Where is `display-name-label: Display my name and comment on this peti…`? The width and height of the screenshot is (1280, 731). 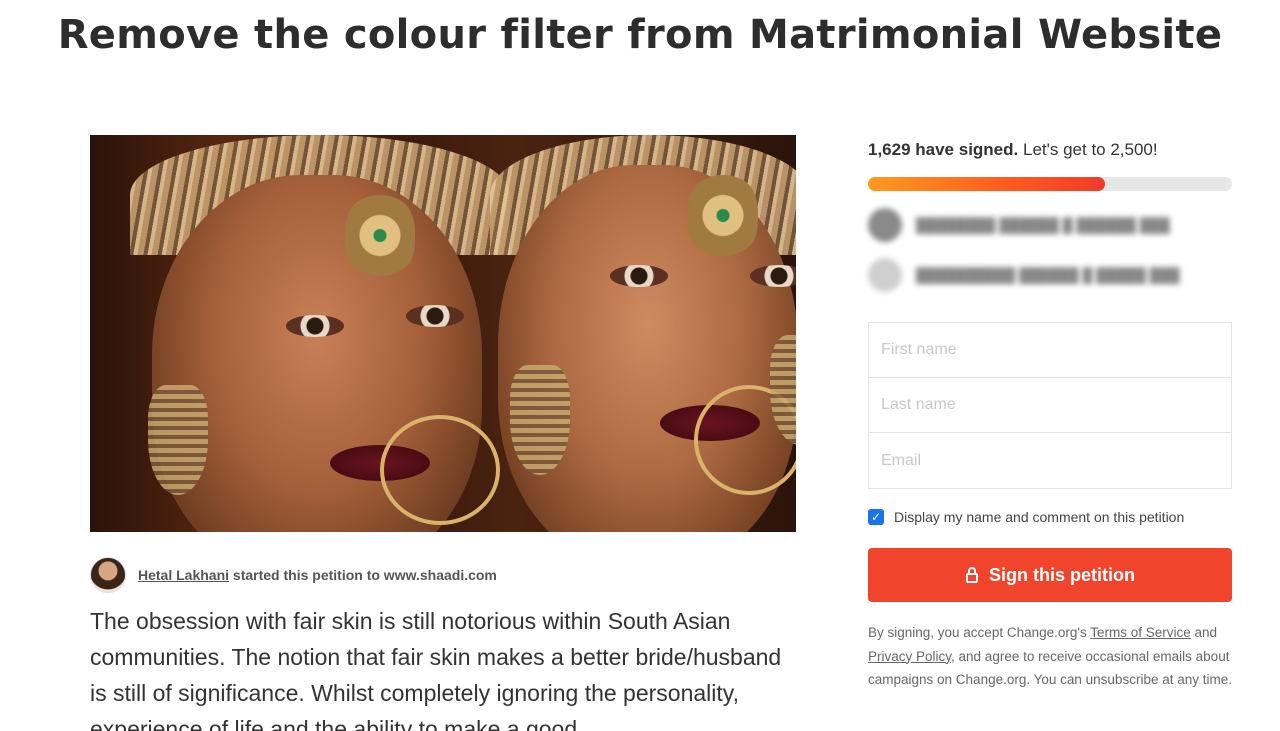
display-name-label: Display my name and comment on this peti… is located at coordinates (1039, 517).